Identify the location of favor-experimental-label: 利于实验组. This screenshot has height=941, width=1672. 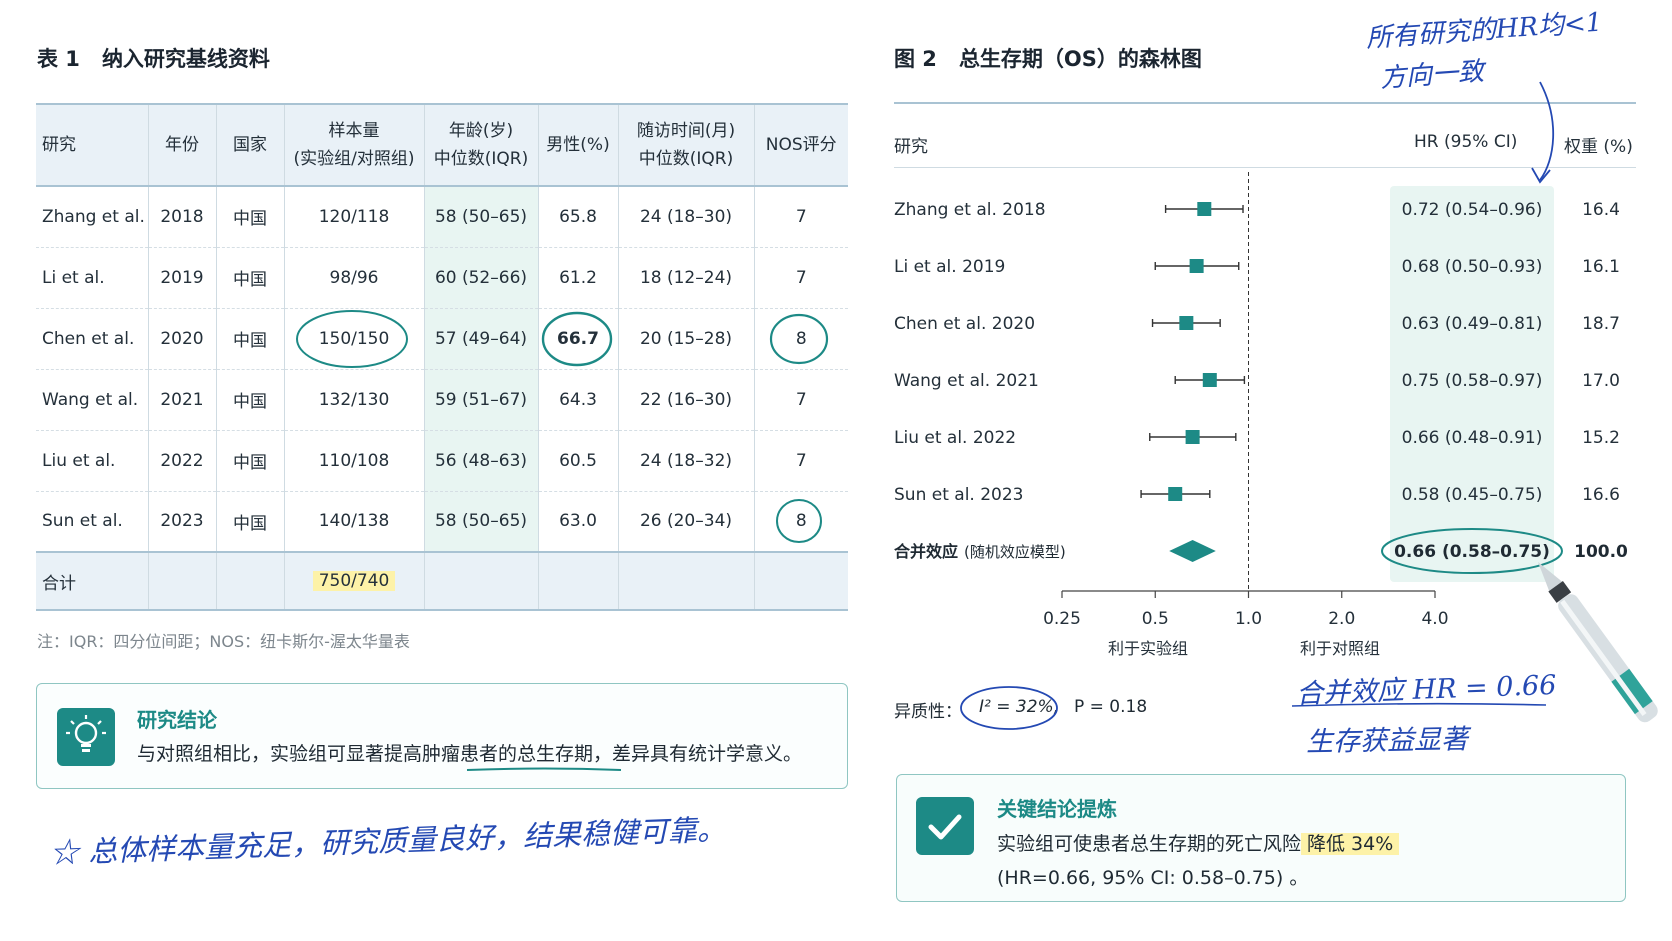
(1148, 648).